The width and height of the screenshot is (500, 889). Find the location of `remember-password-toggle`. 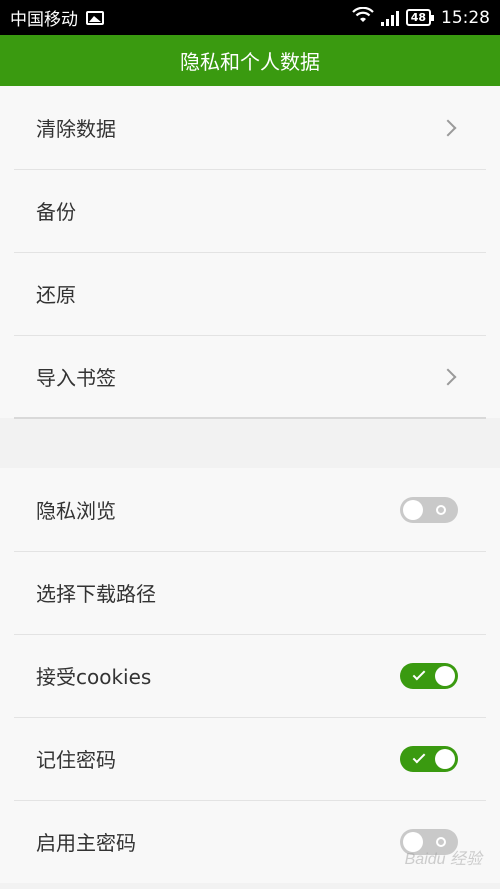

remember-password-toggle is located at coordinates (429, 758).